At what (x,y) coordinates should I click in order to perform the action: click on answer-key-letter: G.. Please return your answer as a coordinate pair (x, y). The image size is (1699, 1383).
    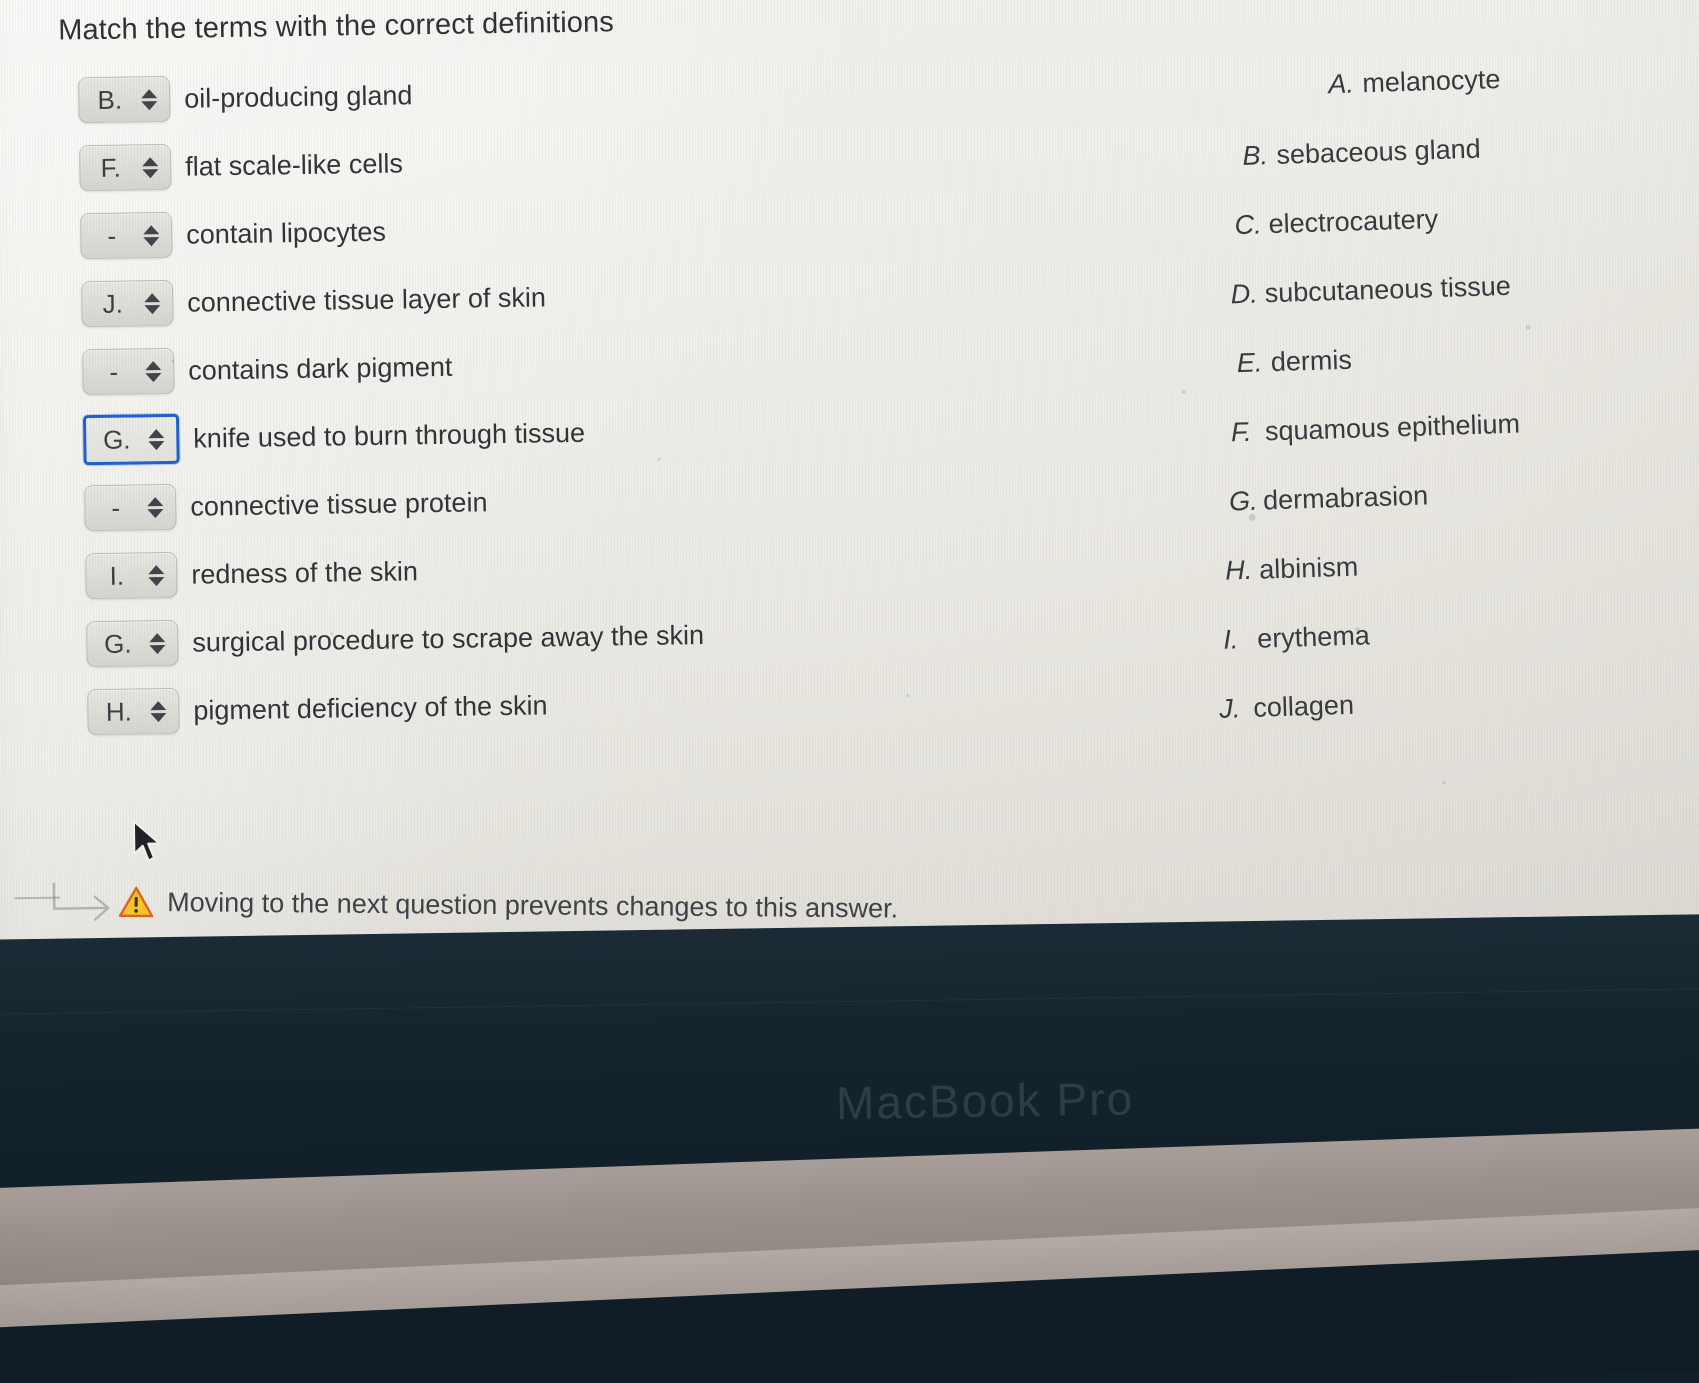
    Looking at the image, I should click on (1243, 501).